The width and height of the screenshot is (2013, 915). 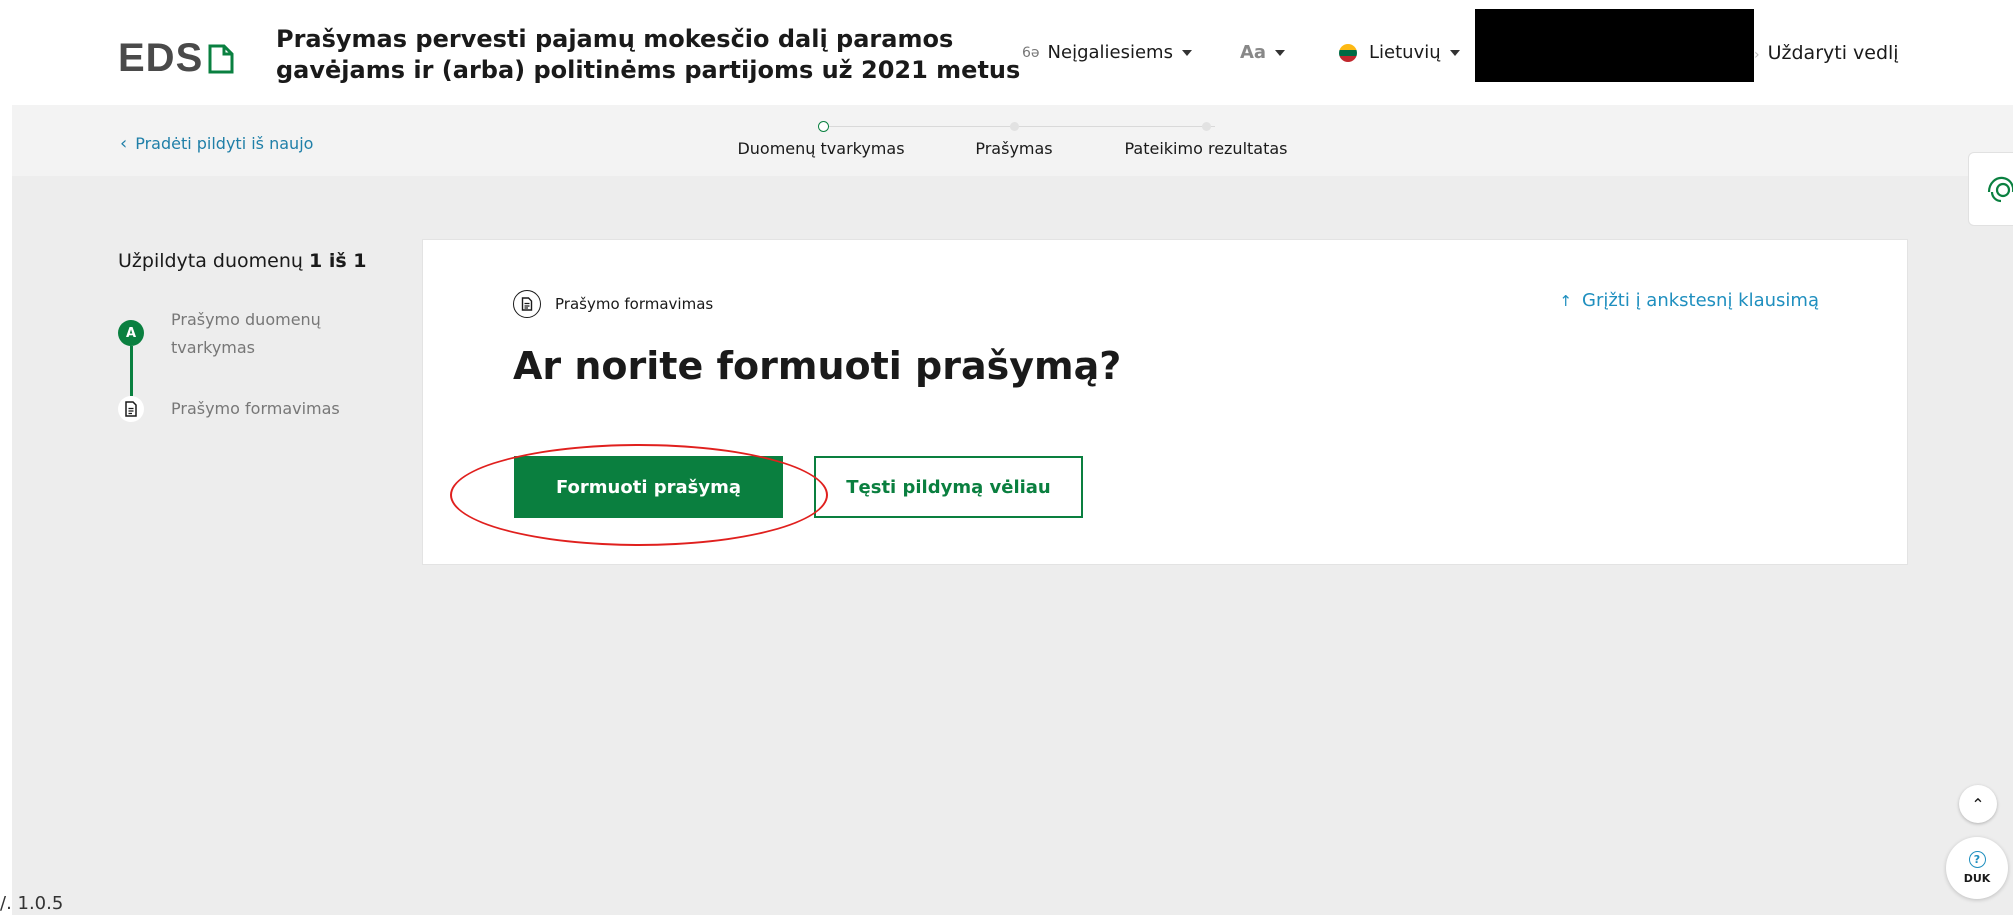 I want to click on left-strip, so click(x=6, y=510).